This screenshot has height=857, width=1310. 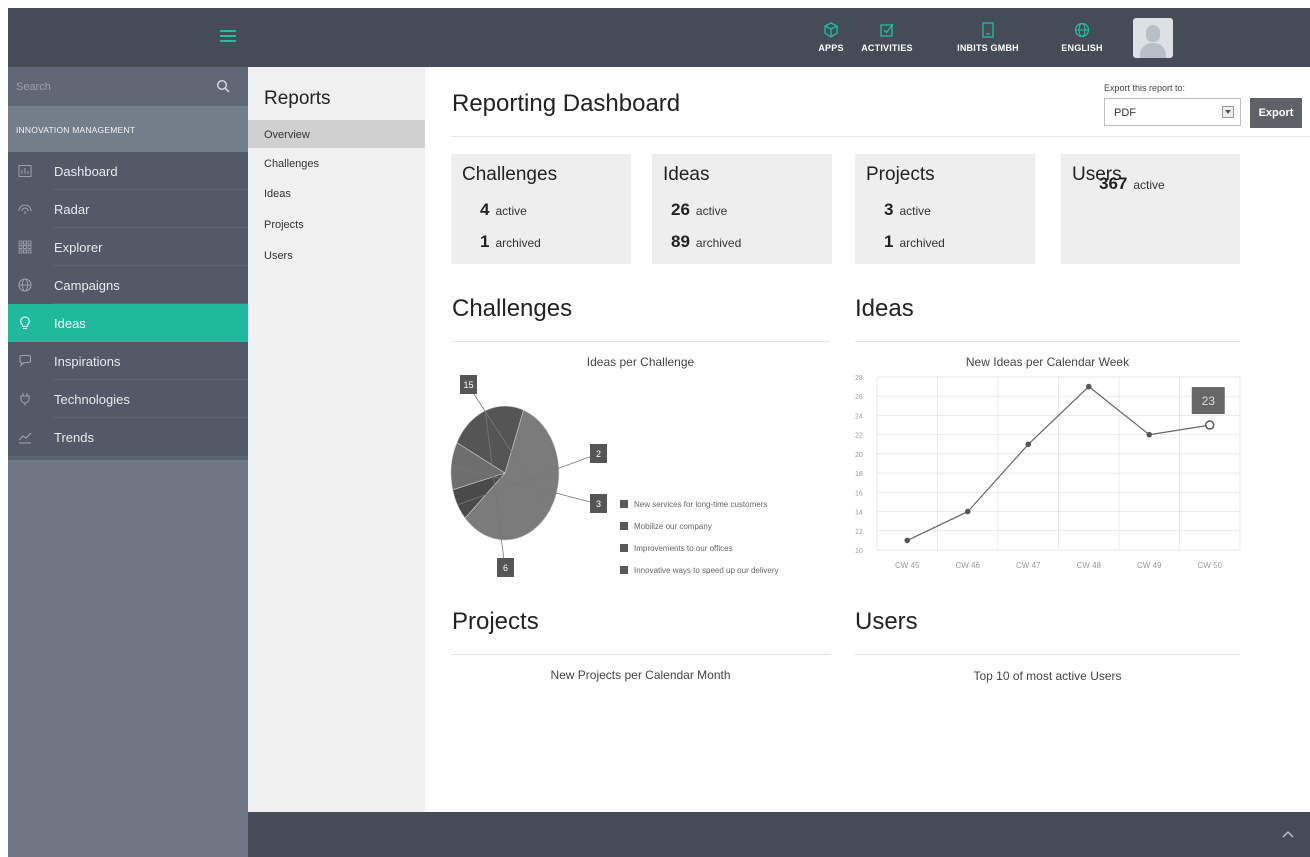 What do you see at coordinates (1209, 401) in the screenshot?
I see `tooltip-value: 23` at bounding box center [1209, 401].